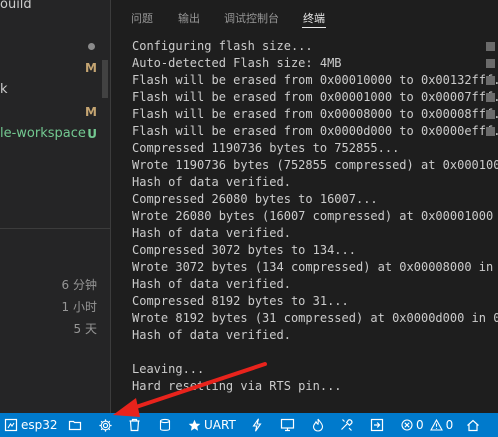 This screenshot has width=498, height=437. I want to click on tab-output: 输出, so click(189, 18).